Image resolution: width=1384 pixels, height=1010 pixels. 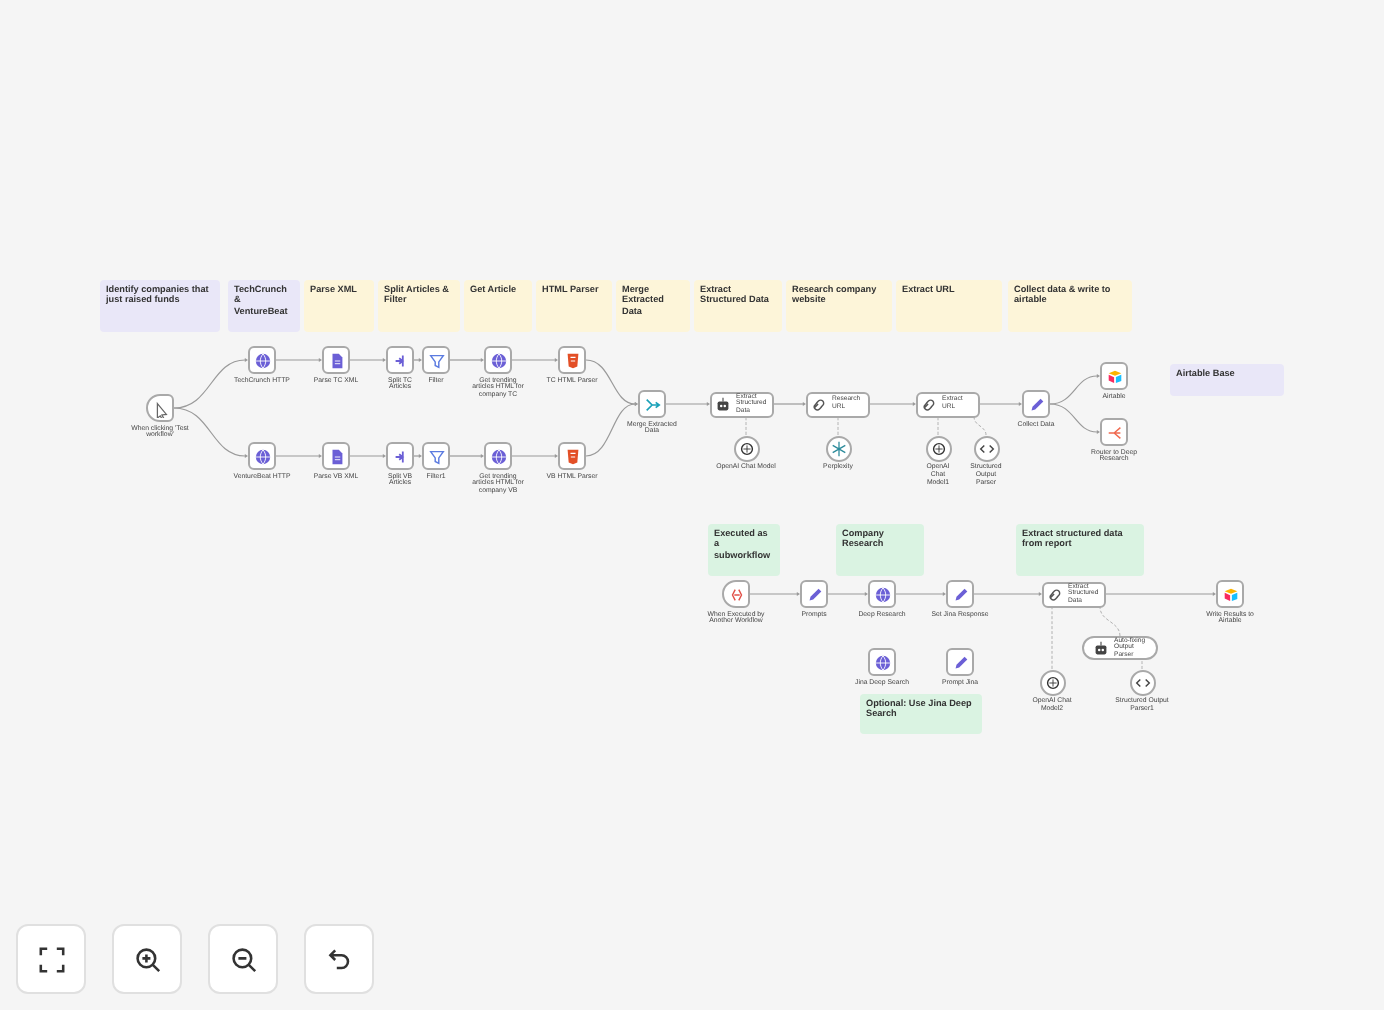 I want to click on zoom-out-button, so click(x=243, y=959).